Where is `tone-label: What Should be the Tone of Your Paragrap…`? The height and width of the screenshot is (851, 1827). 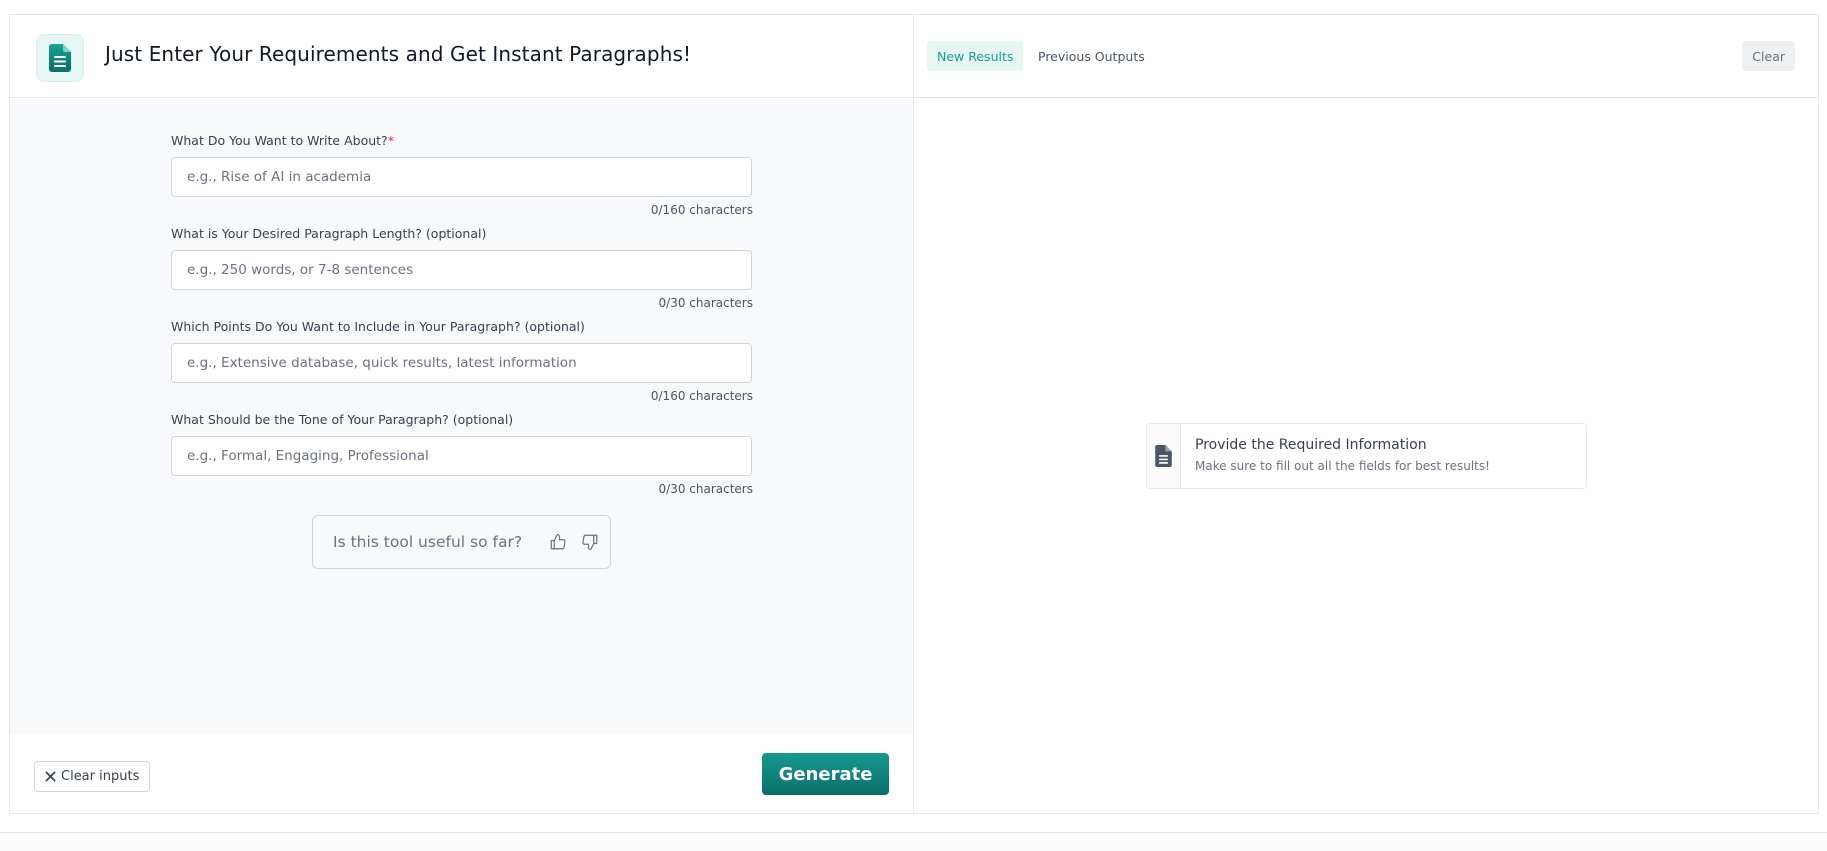 tone-label: What Should be the Tone of Your Paragrap… is located at coordinates (342, 419).